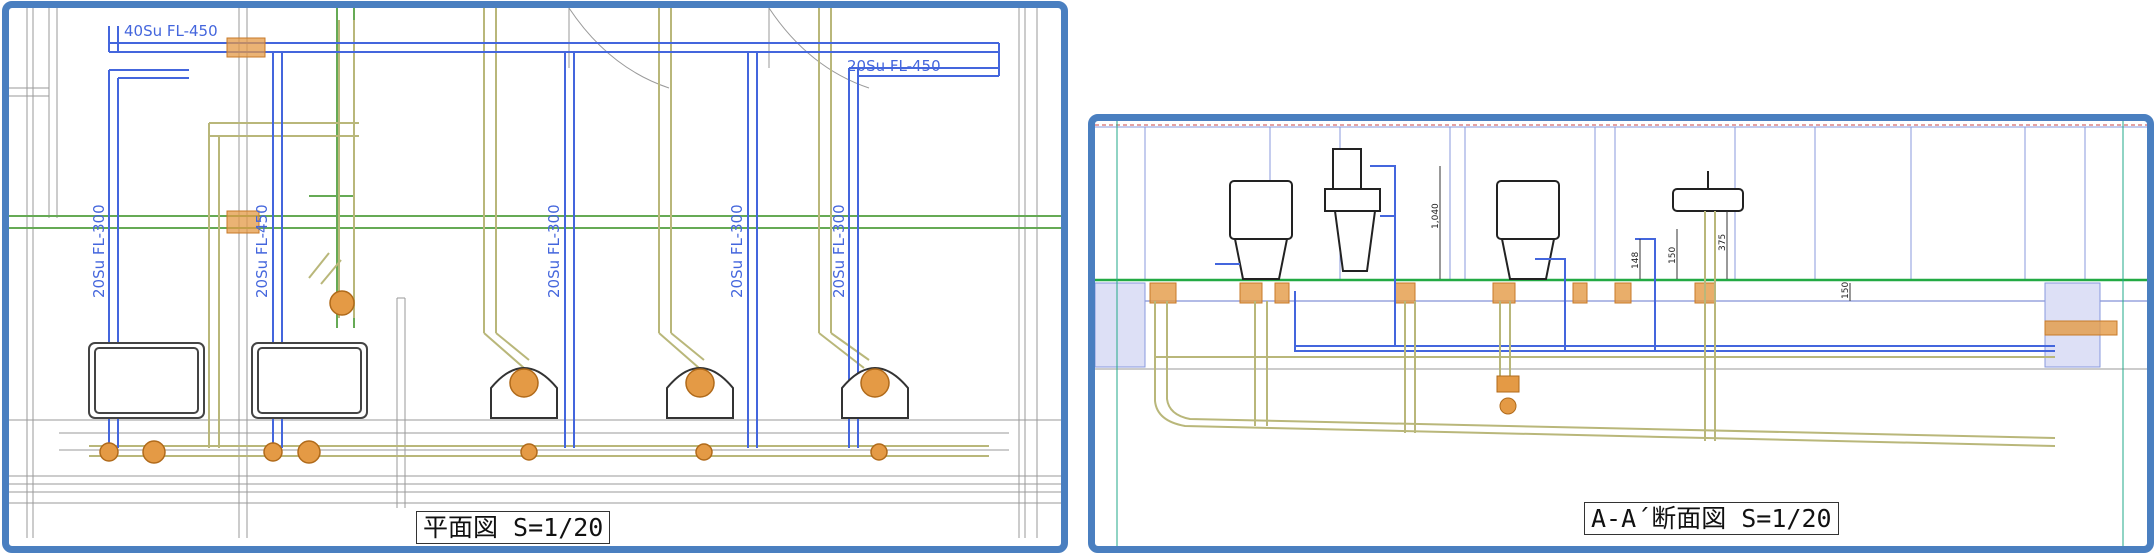  What do you see at coordinates (1711, 518) in the screenshot?
I see `section-caption: A-A´断面図 S=1/20` at bounding box center [1711, 518].